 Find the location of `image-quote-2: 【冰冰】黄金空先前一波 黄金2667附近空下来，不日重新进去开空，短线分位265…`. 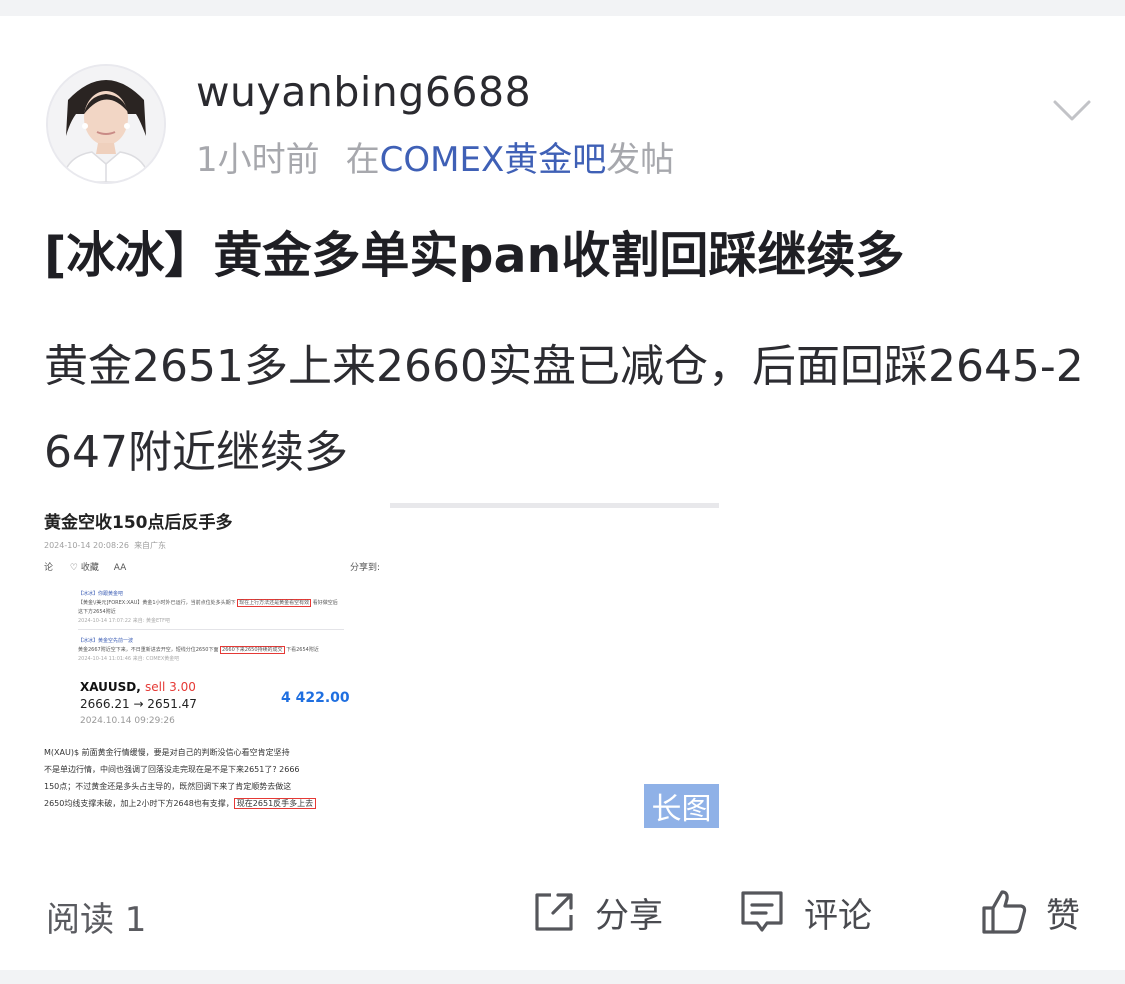

image-quote-2: 【冰冰】黄金空先前一波 黄金2667附近空下来，不日重新进去开空，短线分位265… is located at coordinates (211, 650).